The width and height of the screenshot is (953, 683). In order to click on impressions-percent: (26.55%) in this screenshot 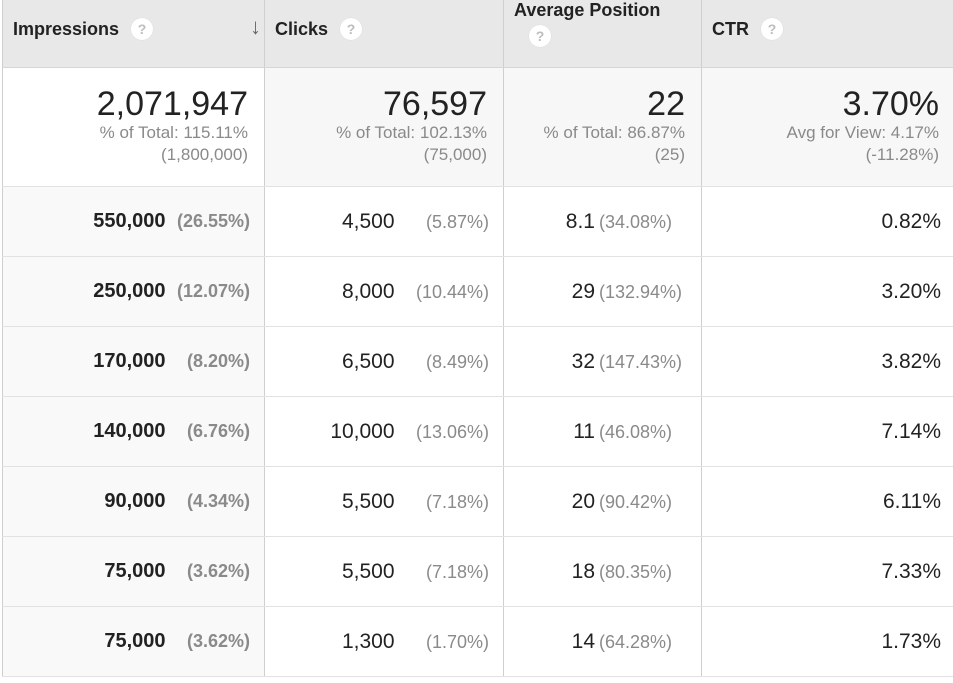, I will do `click(213, 221)`.